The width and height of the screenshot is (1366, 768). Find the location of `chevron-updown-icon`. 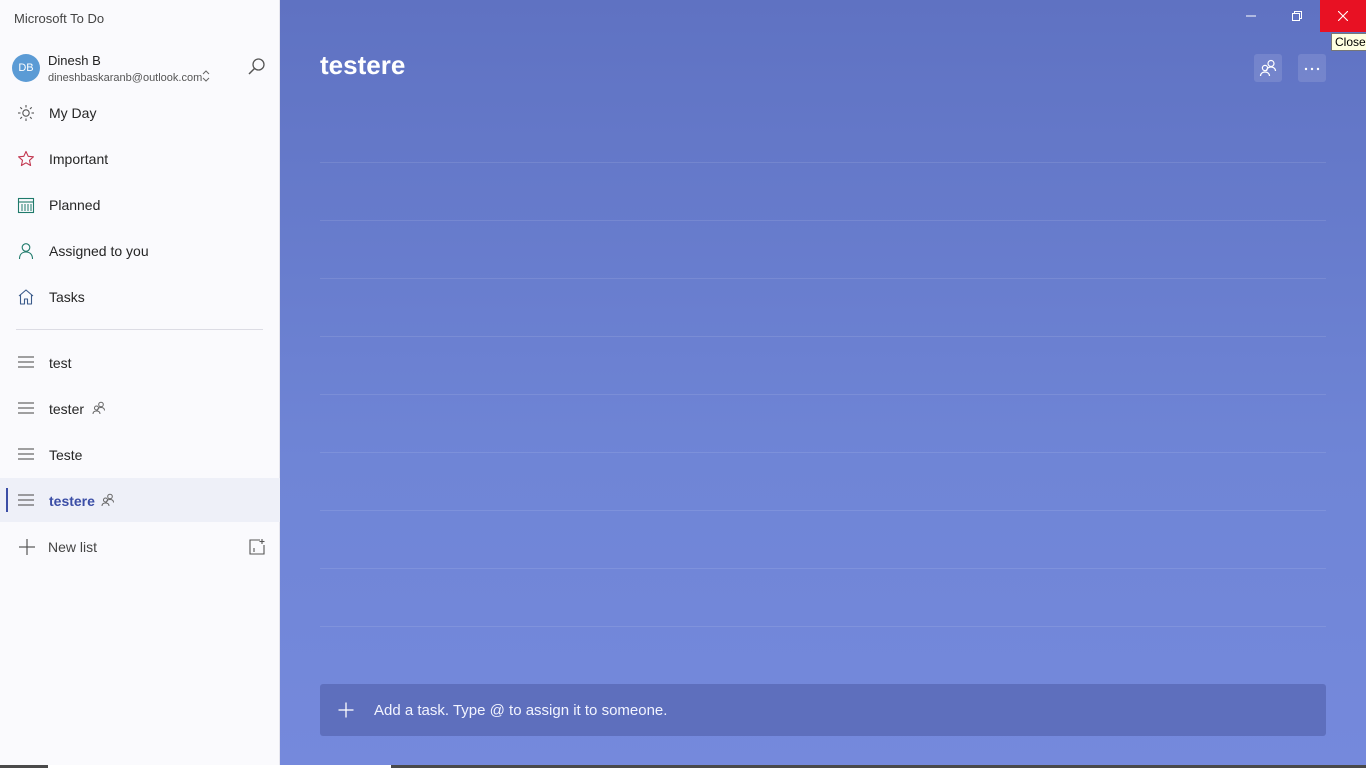

chevron-updown-icon is located at coordinates (206, 76).